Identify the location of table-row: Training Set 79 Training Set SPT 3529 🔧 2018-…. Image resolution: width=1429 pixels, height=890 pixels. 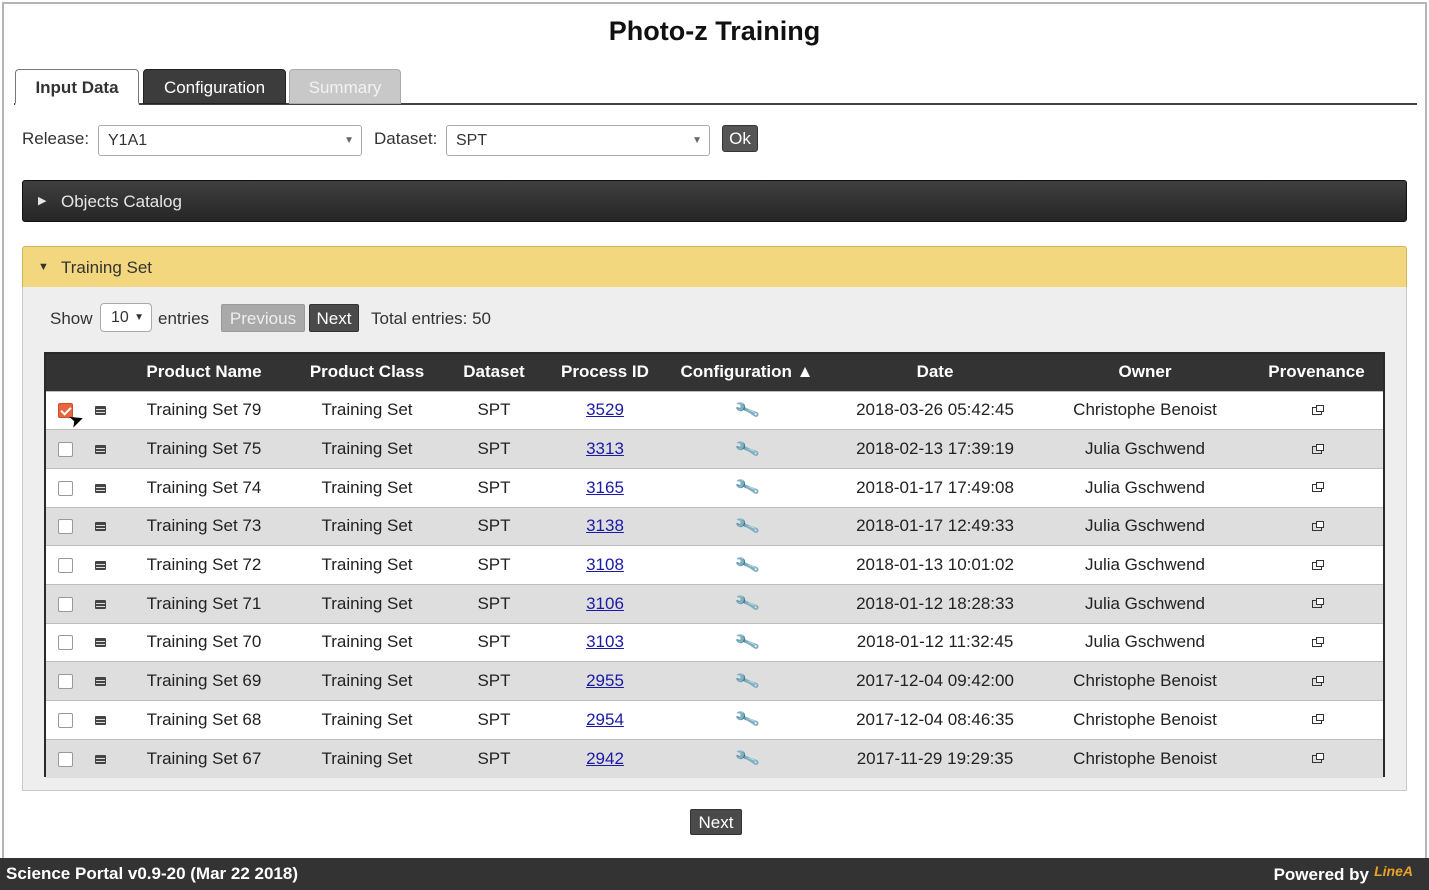
(714, 410).